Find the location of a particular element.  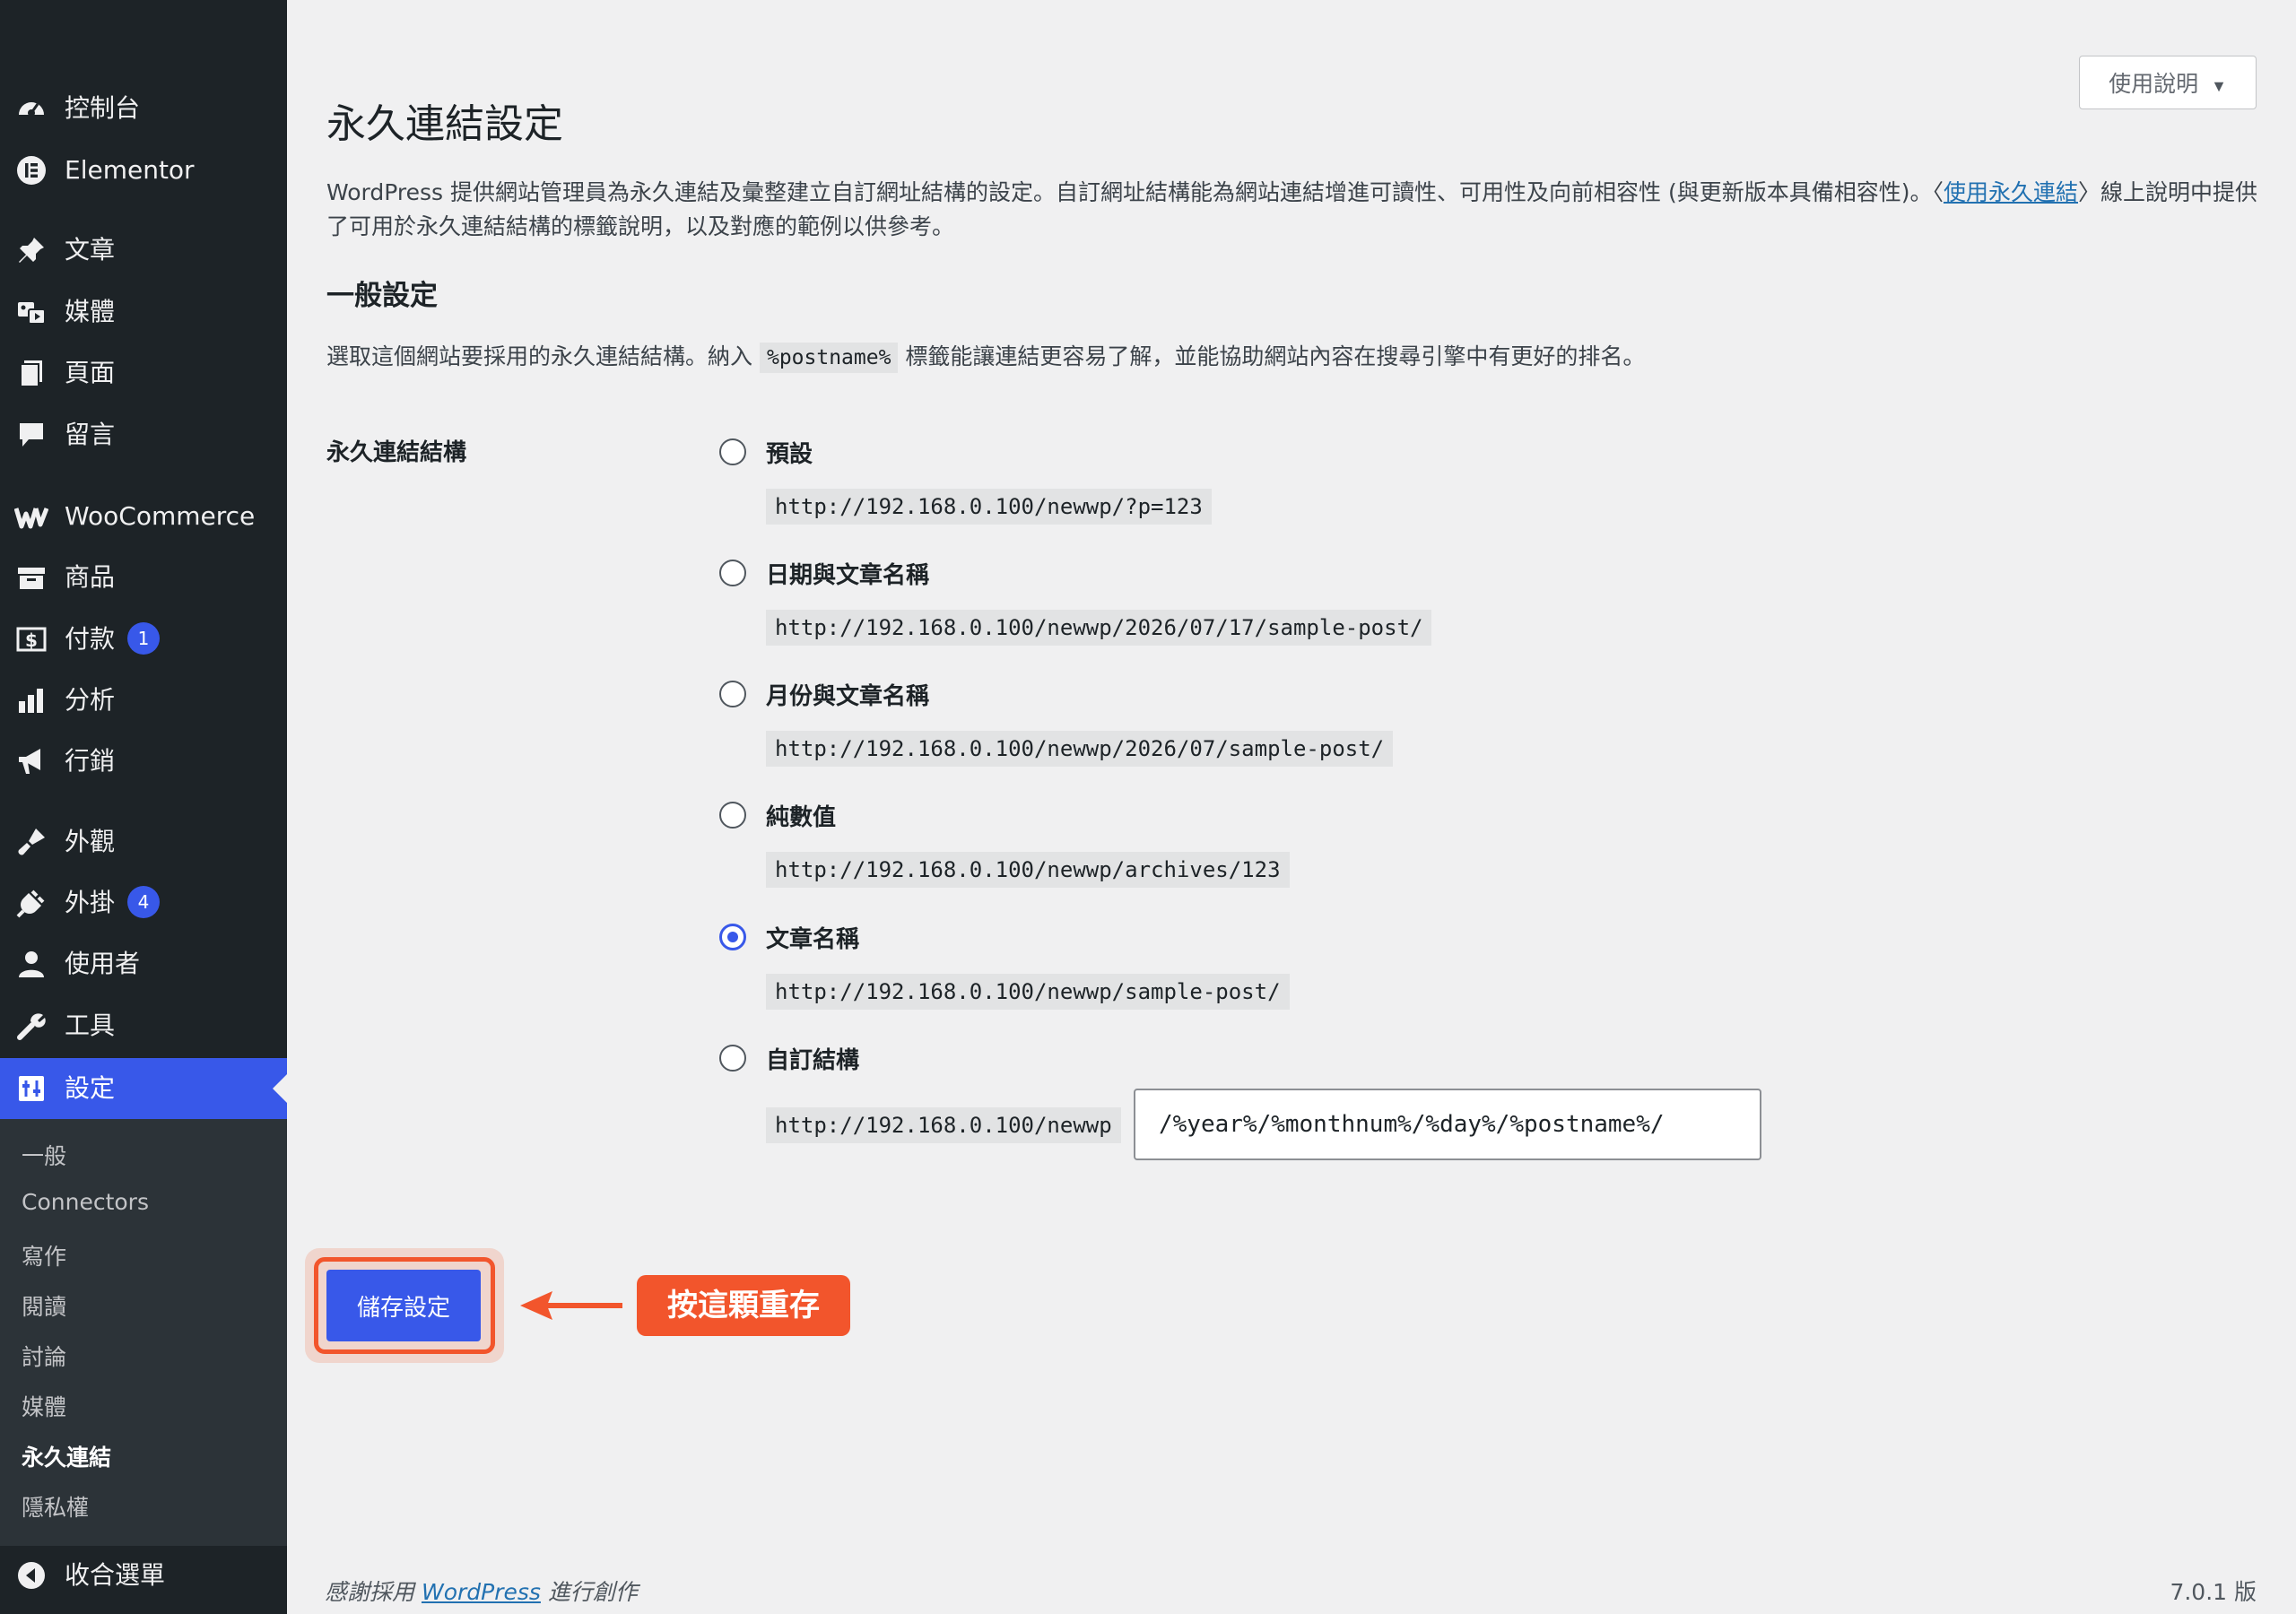

collapse-menu-label: 收合選單 is located at coordinates (115, 1575).